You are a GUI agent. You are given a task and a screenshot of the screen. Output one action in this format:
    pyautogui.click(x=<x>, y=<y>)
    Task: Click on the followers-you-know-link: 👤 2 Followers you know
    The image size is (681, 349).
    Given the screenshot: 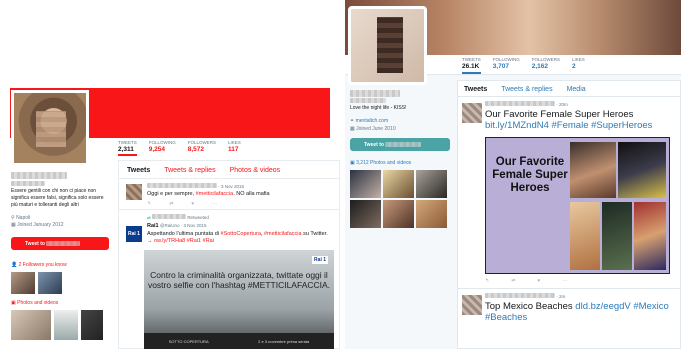 What is the action you would take?
    pyautogui.click(x=39, y=265)
    